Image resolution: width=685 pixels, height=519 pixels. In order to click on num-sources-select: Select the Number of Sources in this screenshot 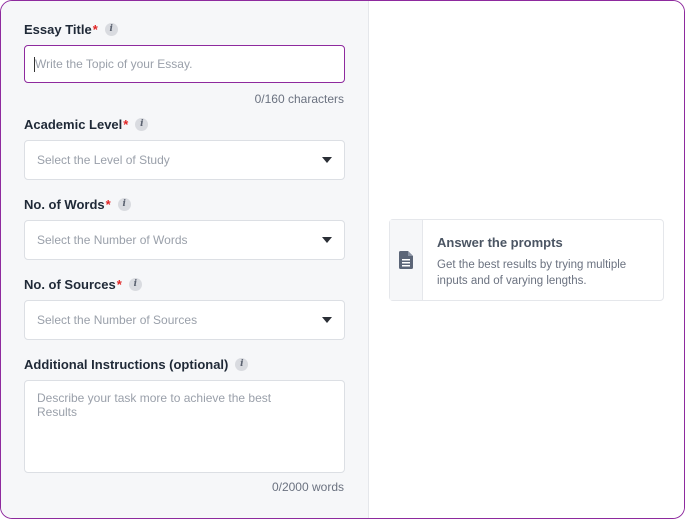, I will do `click(184, 320)`.